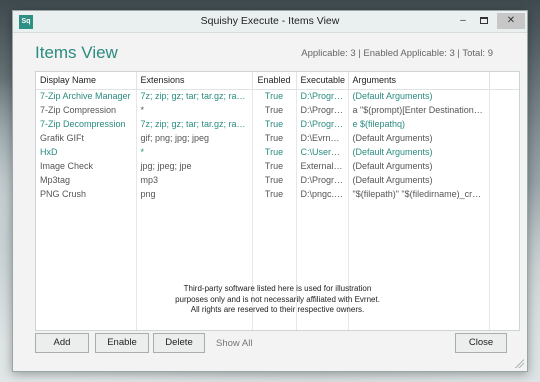 This screenshot has height=382, width=540. What do you see at coordinates (504, 81) in the screenshot?
I see `column-header-filler` at bounding box center [504, 81].